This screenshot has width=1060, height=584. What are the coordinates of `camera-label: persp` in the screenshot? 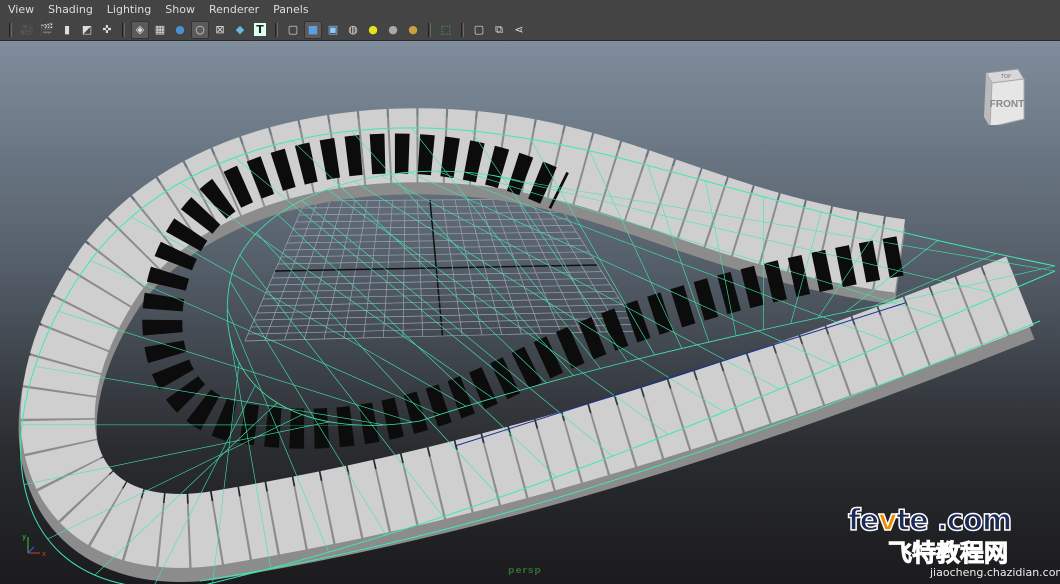 It's located at (525, 571).